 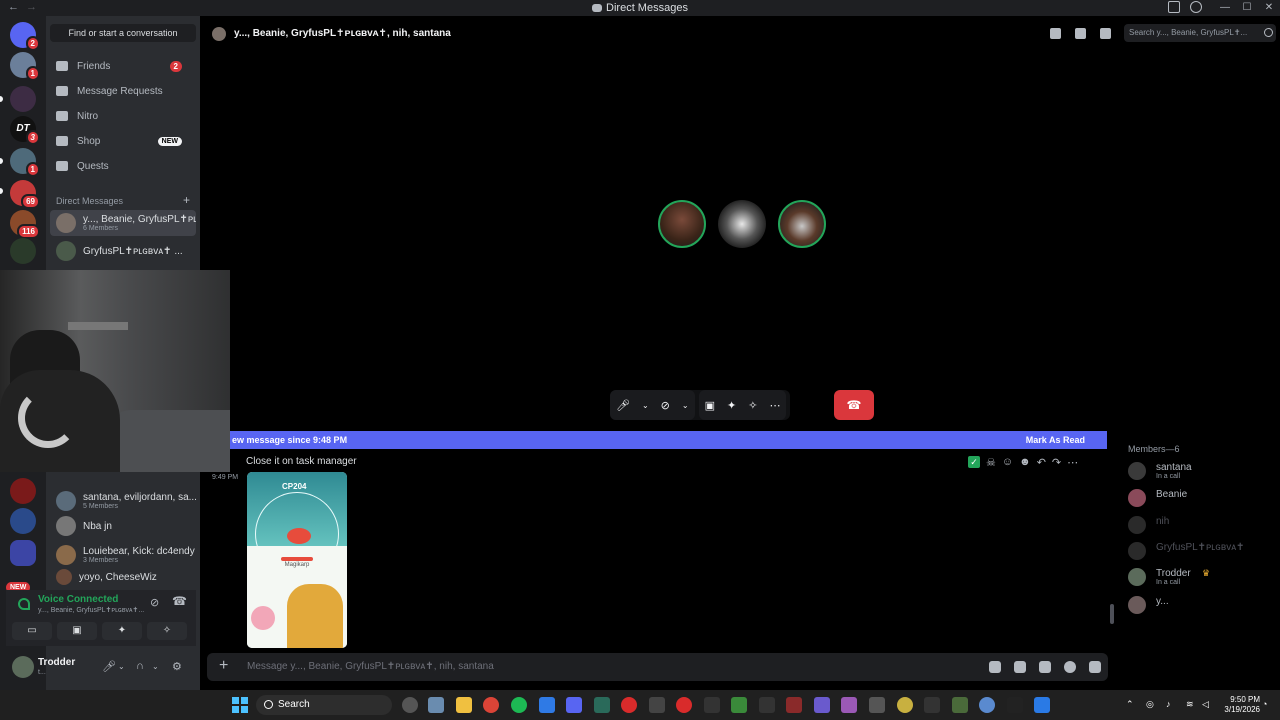 What do you see at coordinates (123, 555) in the screenshot?
I see `dm-item: Louiebear, Kick: dc4endy 3 Members` at bounding box center [123, 555].